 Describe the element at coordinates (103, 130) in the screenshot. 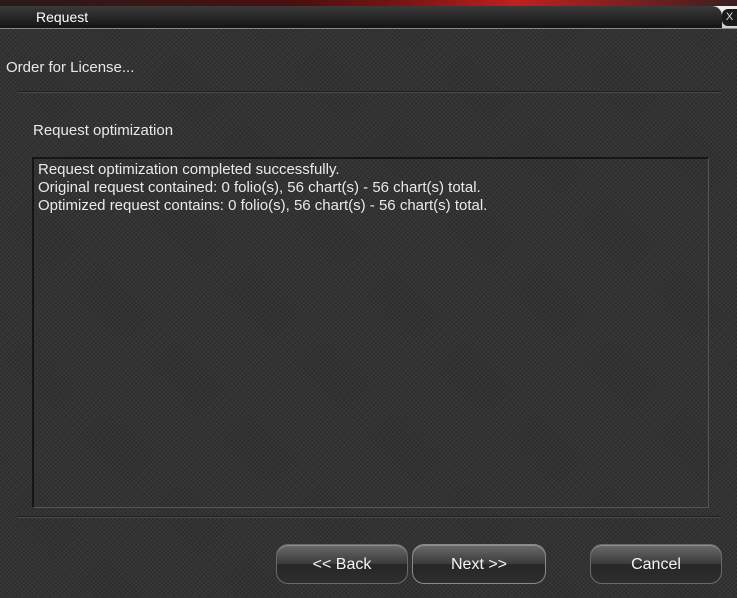

I see `section-label: Request optimization` at that location.